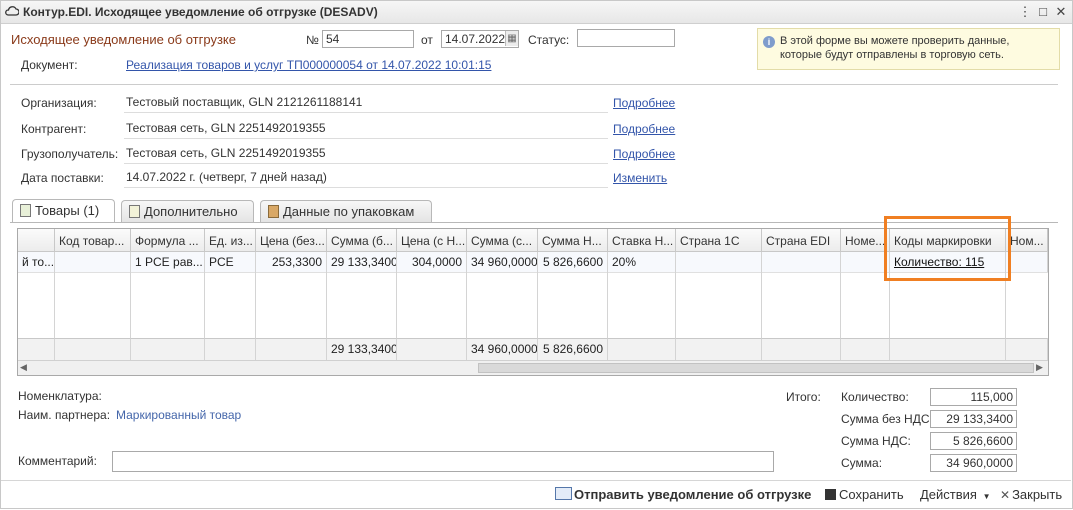 The width and height of the screenshot is (1073, 510). I want to click on maximize-icon: □, so click(1043, 12).